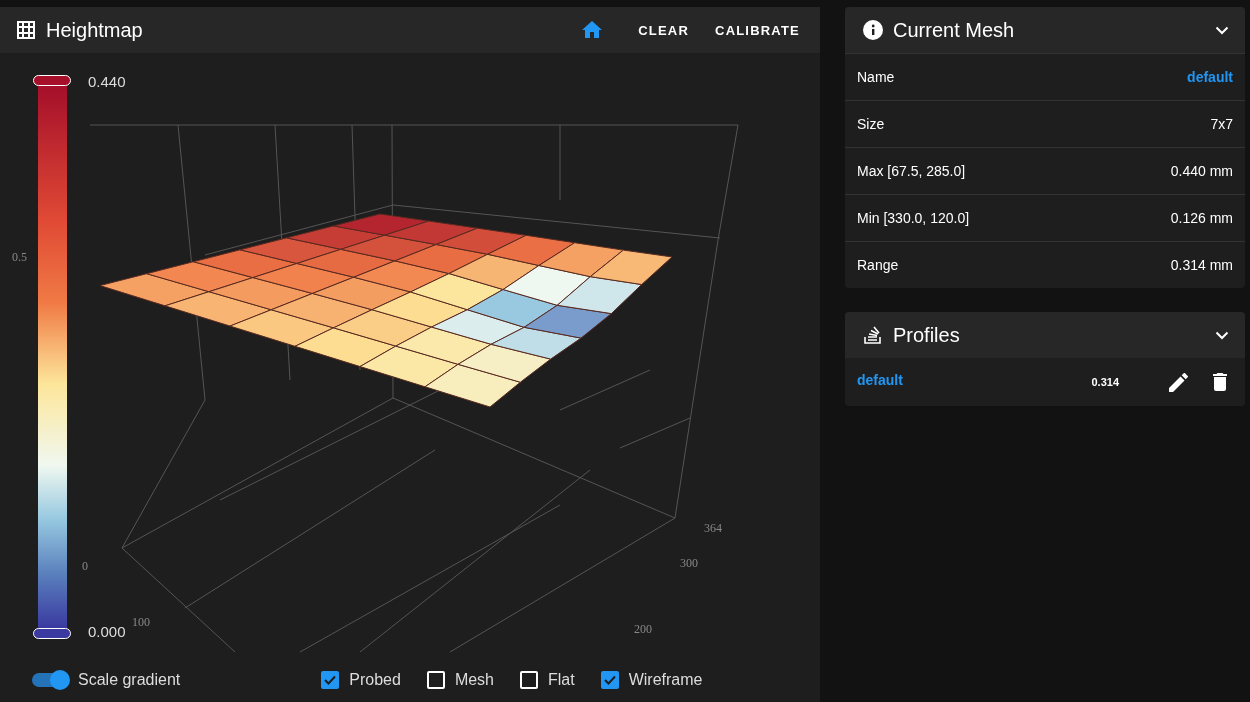 This screenshot has width=1250, height=702. Describe the element at coordinates (1201, 265) in the screenshot. I see `row-value: 0.314 mm` at that location.